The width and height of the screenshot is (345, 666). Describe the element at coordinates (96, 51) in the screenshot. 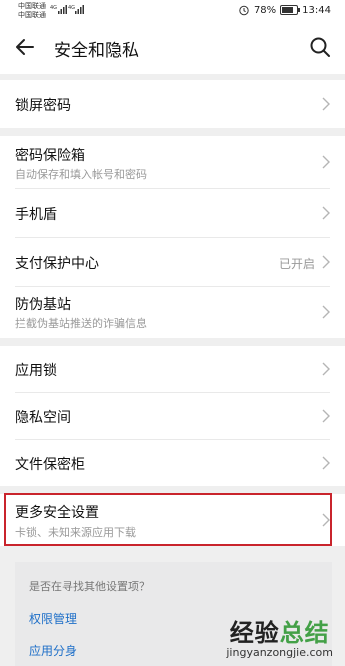

I see `page-title: 安全和隐私` at that location.